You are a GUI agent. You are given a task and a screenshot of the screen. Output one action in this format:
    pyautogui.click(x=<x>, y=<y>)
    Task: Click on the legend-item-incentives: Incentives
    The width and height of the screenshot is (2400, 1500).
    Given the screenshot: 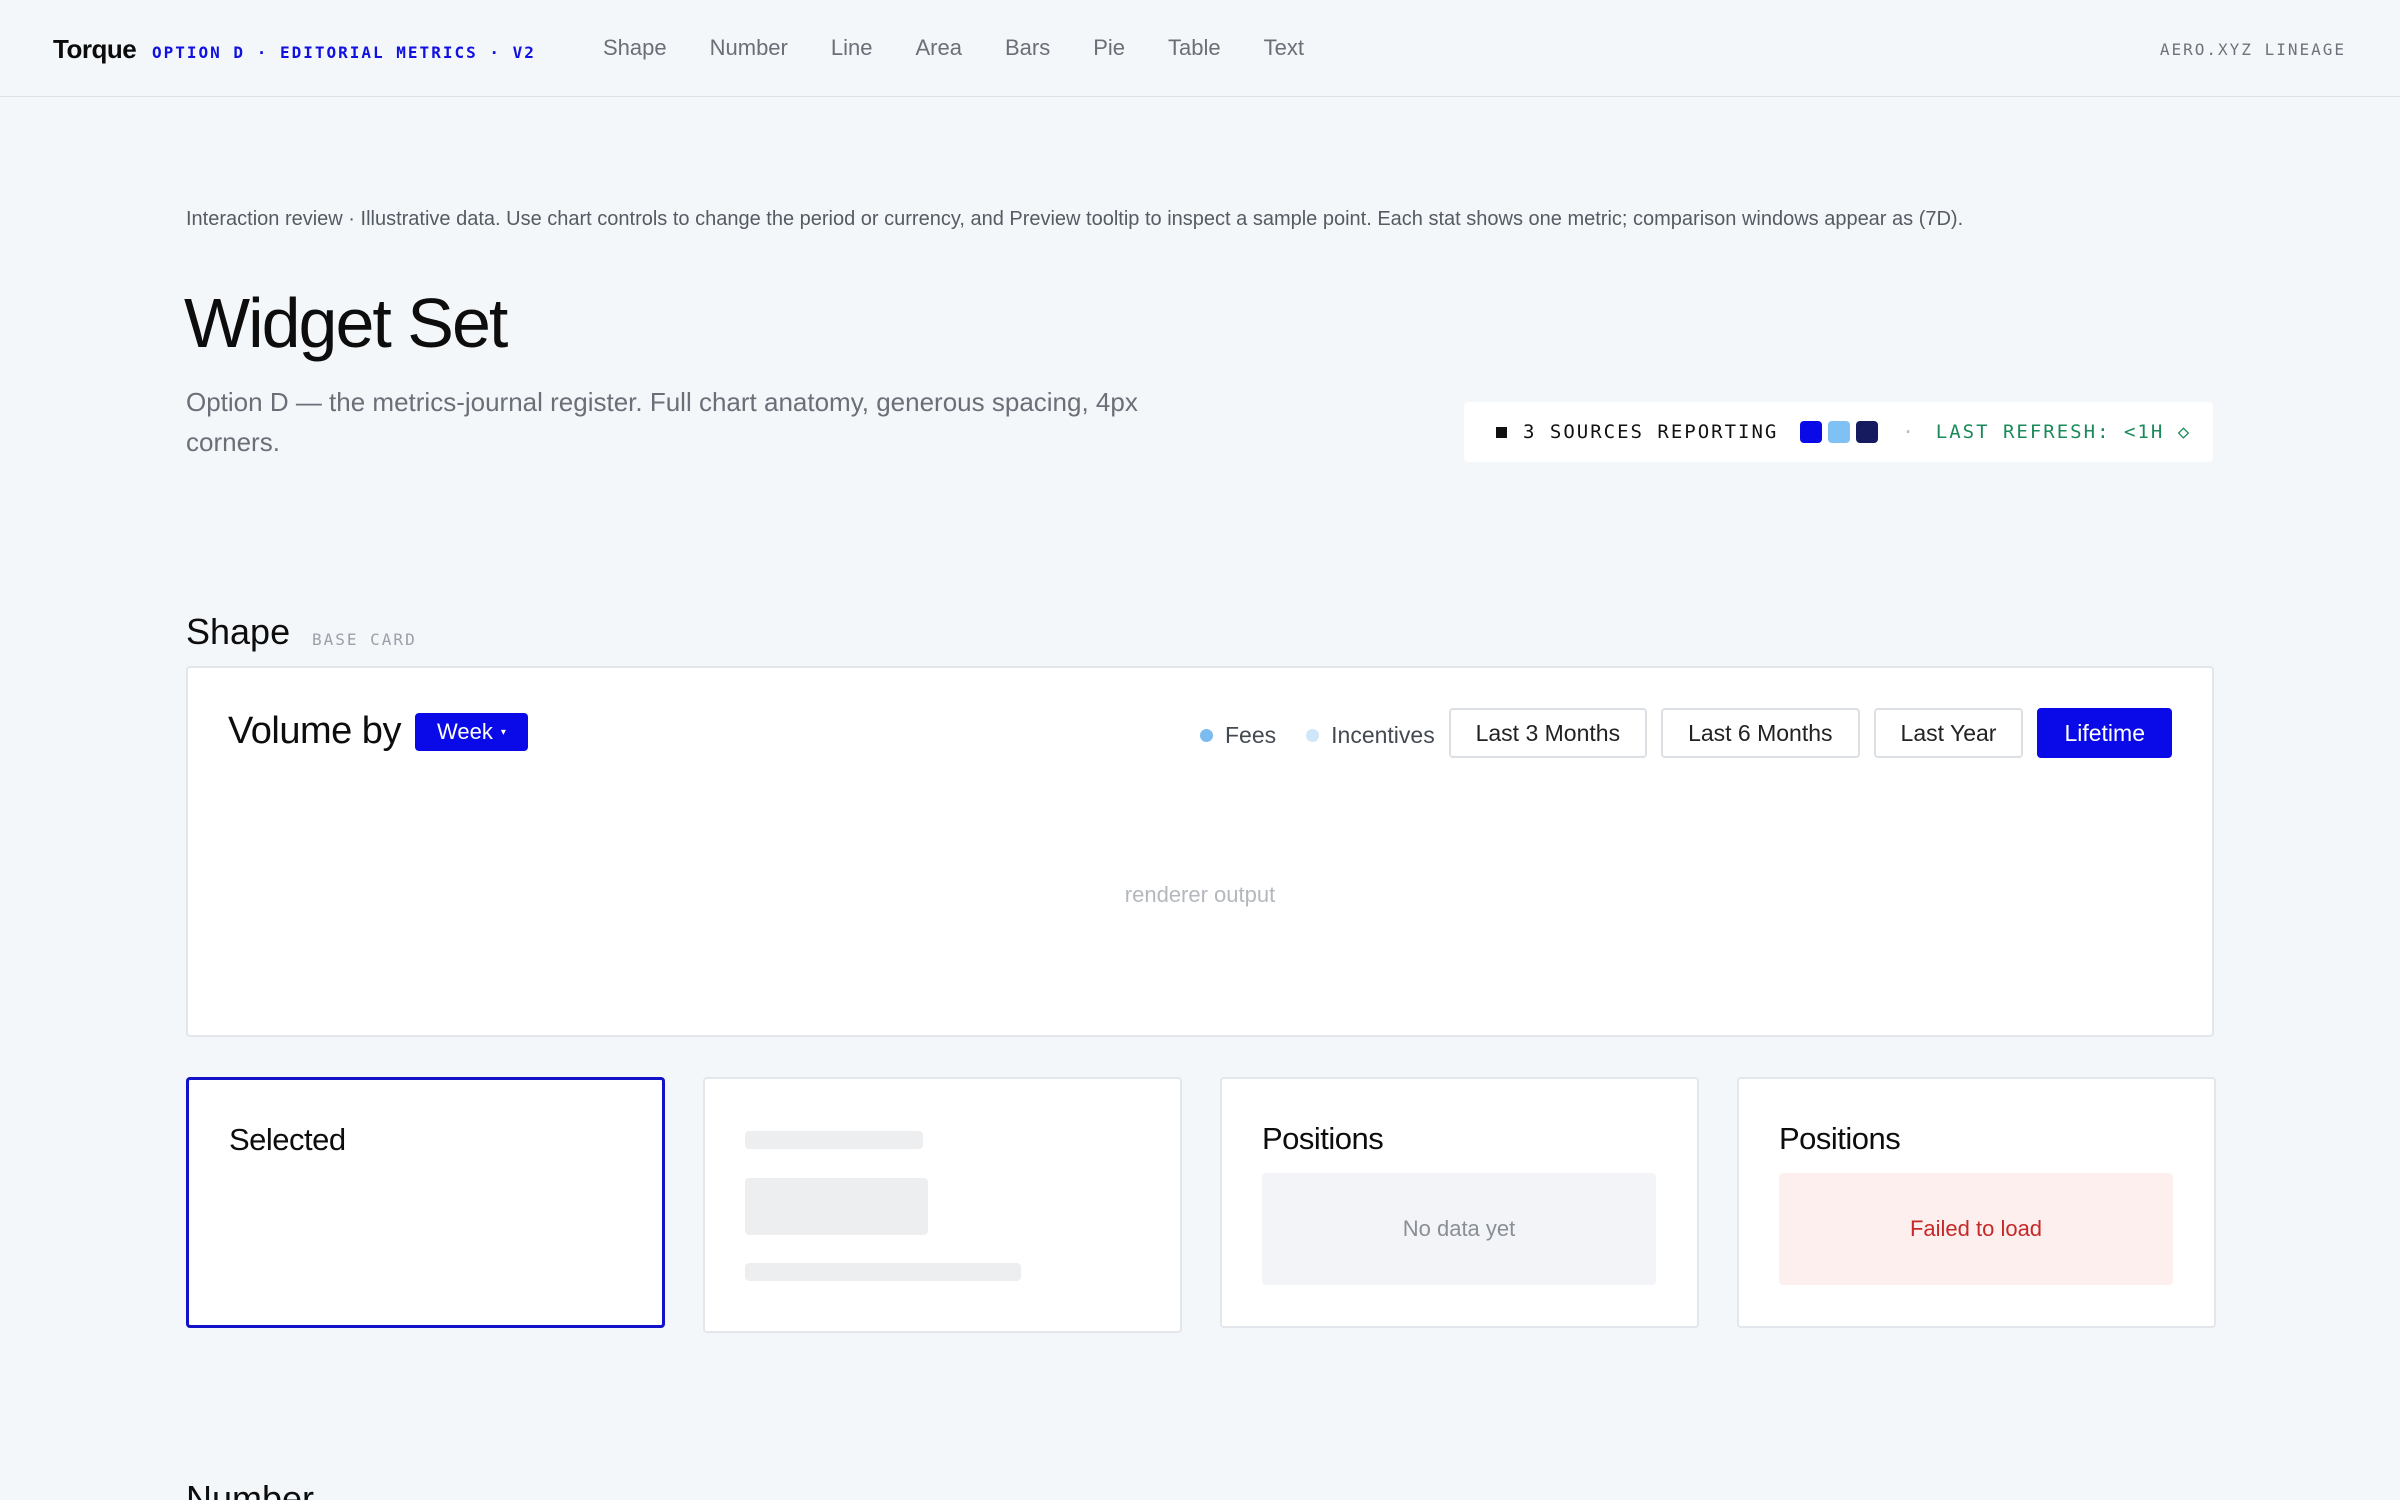 What is the action you would take?
    pyautogui.click(x=1370, y=735)
    